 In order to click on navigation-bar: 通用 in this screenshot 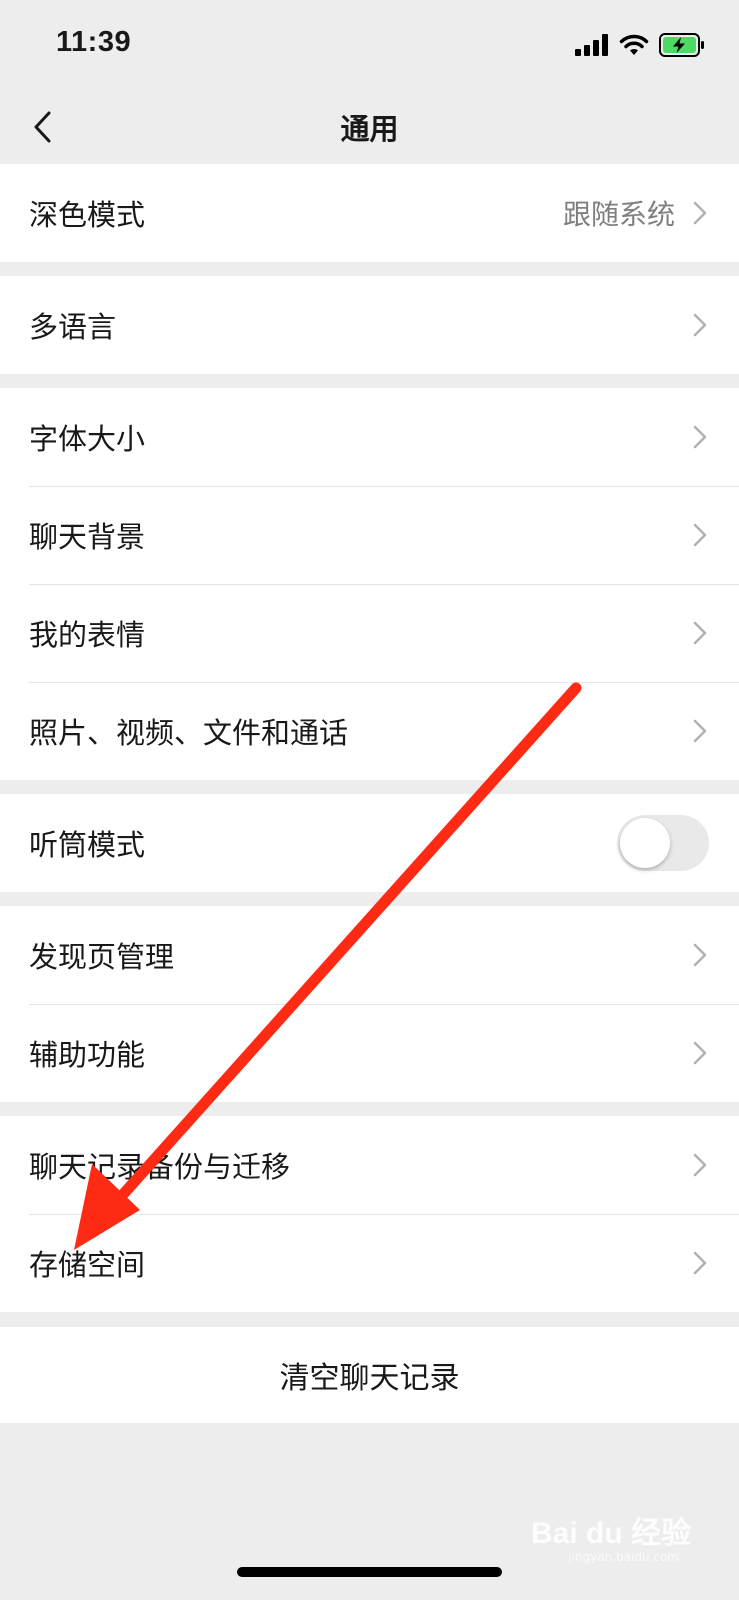, I will do `click(369, 127)`.